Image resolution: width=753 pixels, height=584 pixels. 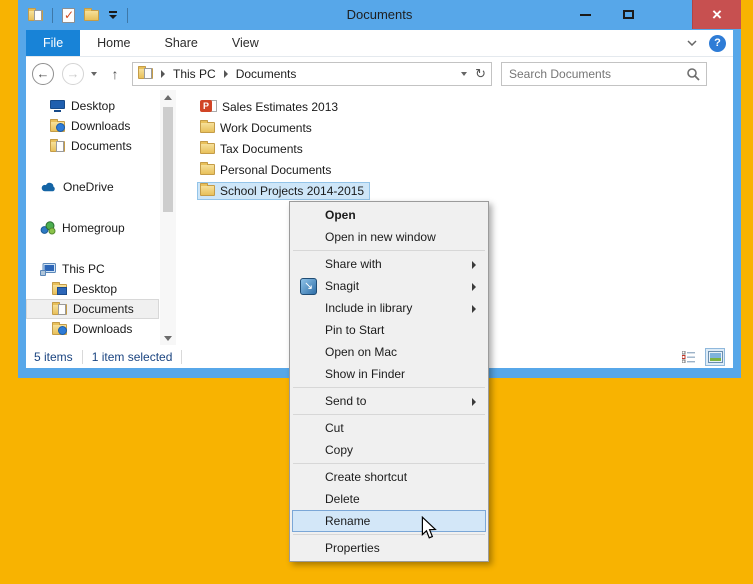 I want to click on address-dropdown-icon, so click(x=464, y=73).